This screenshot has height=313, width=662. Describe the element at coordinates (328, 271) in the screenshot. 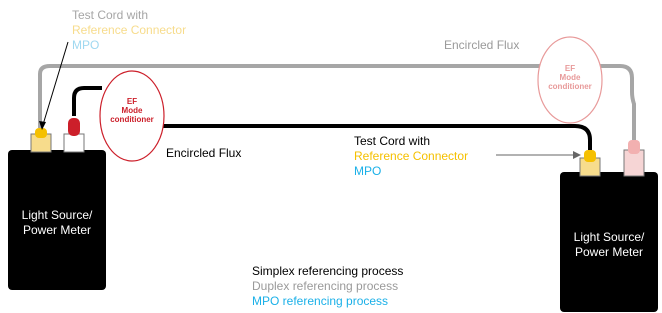

I see `legend-simplex: Simplex referencing process` at that location.